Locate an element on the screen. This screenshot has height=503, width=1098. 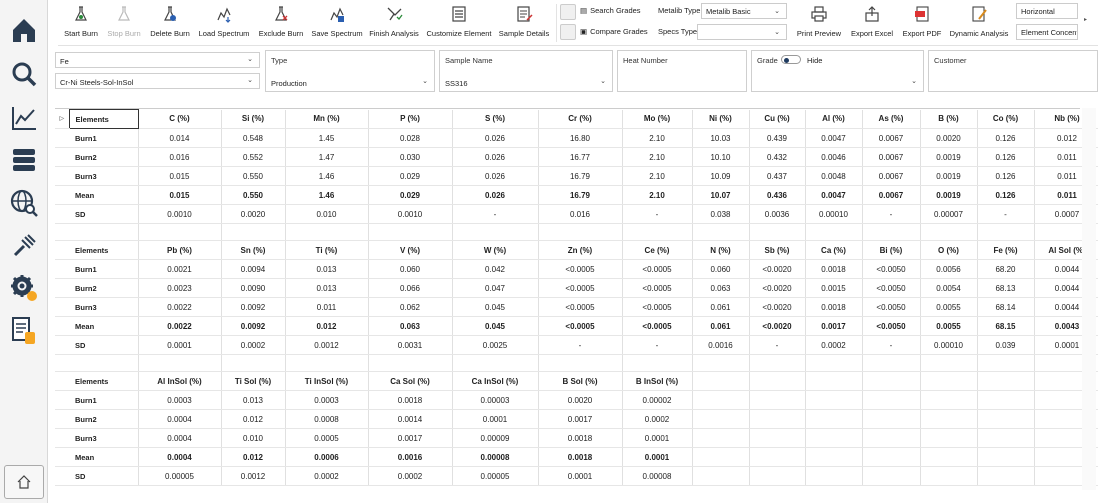
value-cell: 0.060 is located at coordinates (410, 269).